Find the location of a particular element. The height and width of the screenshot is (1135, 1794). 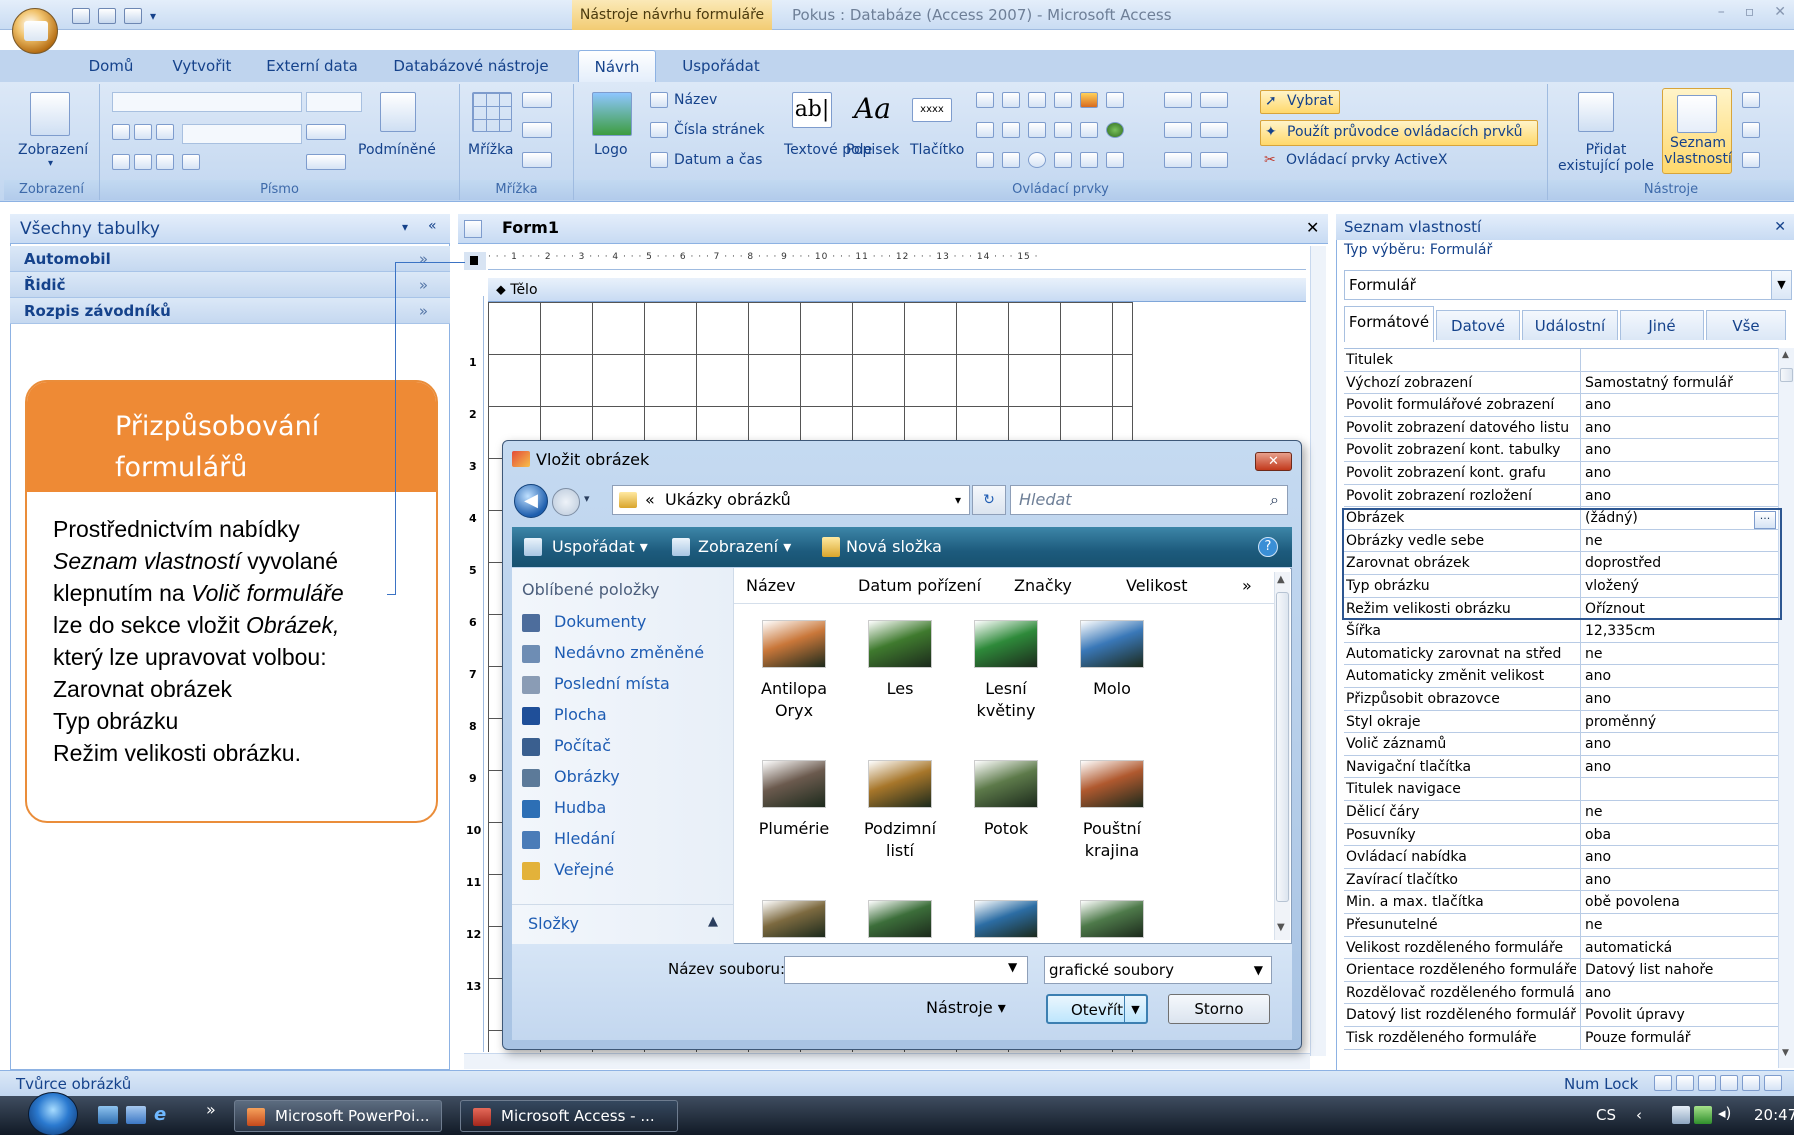

property-sheet-button: Seznam vlastností is located at coordinates (1697, 131).